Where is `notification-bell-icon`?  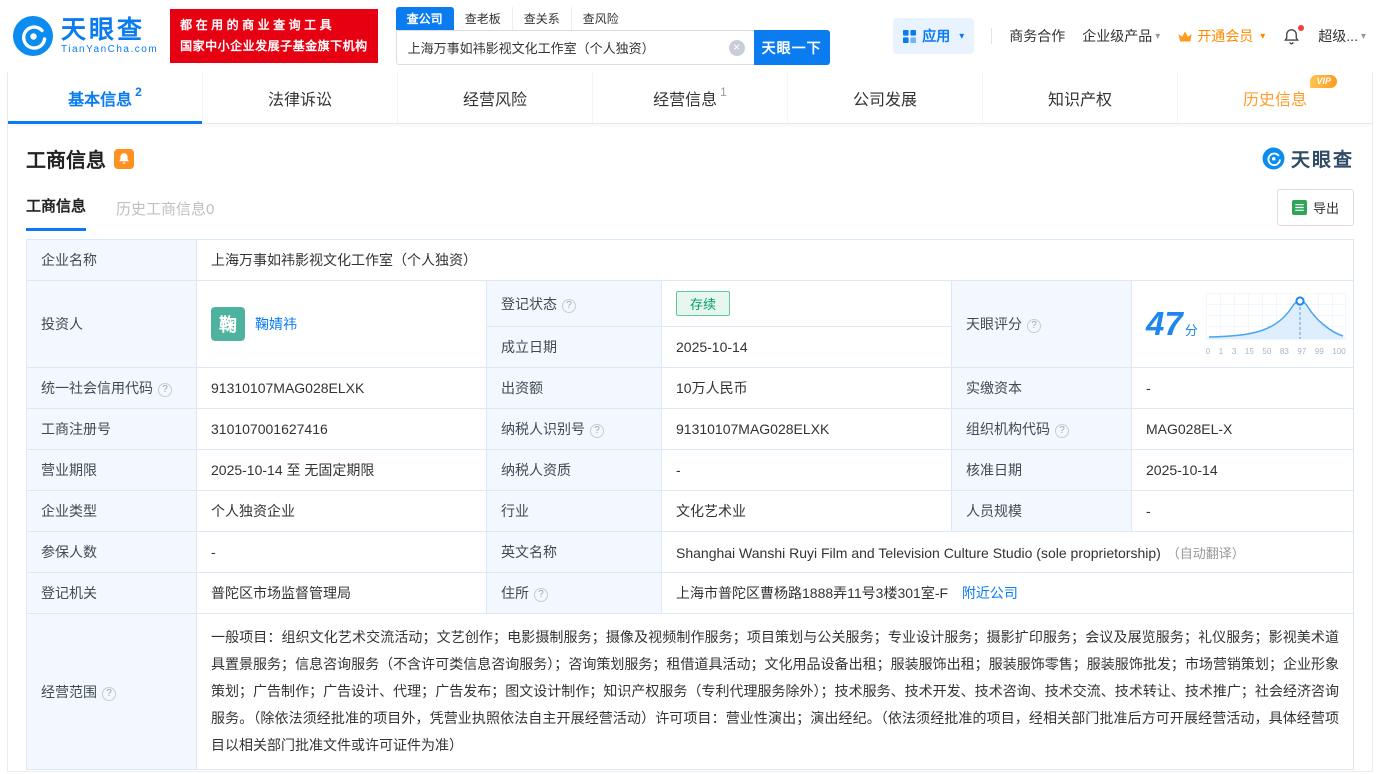
notification-bell-icon is located at coordinates (1293, 35).